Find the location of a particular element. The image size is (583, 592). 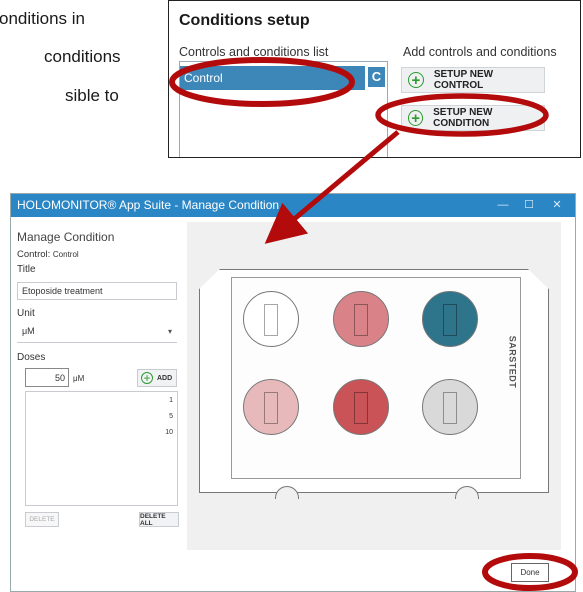

annotation-arrow is located at coordinates (332, 187).